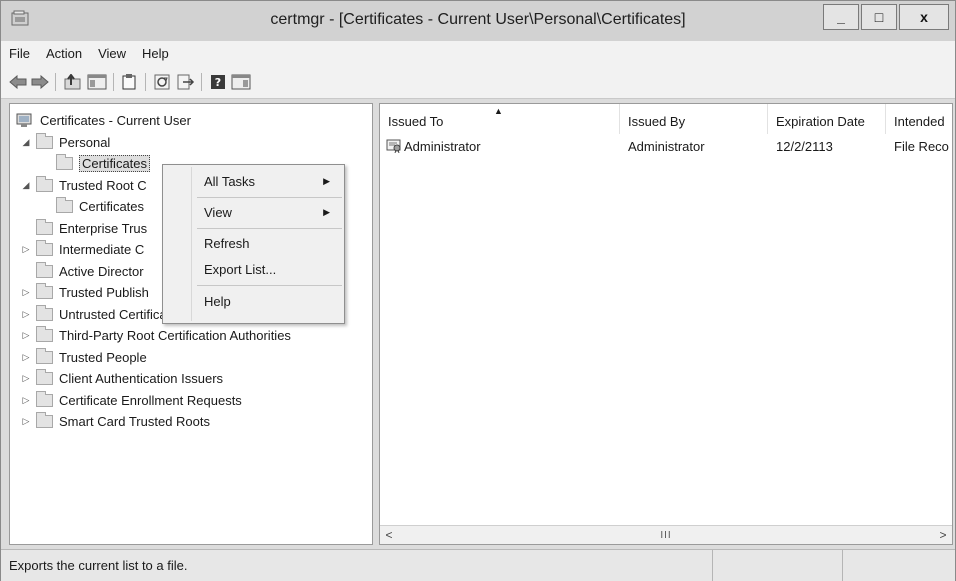  Describe the element at coordinates (241, 82) in the screenshot. I see `show-hide-action-pane-icon` at that location.